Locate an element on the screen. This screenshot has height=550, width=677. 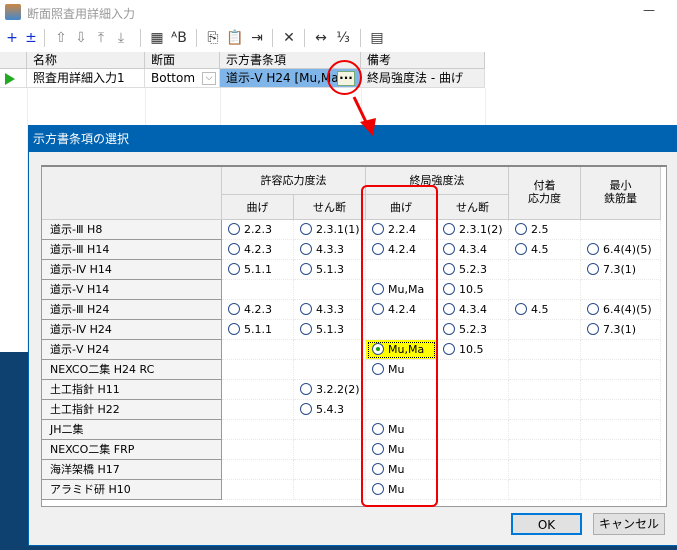
ok-button: OK is located at coordinates (546, 524).